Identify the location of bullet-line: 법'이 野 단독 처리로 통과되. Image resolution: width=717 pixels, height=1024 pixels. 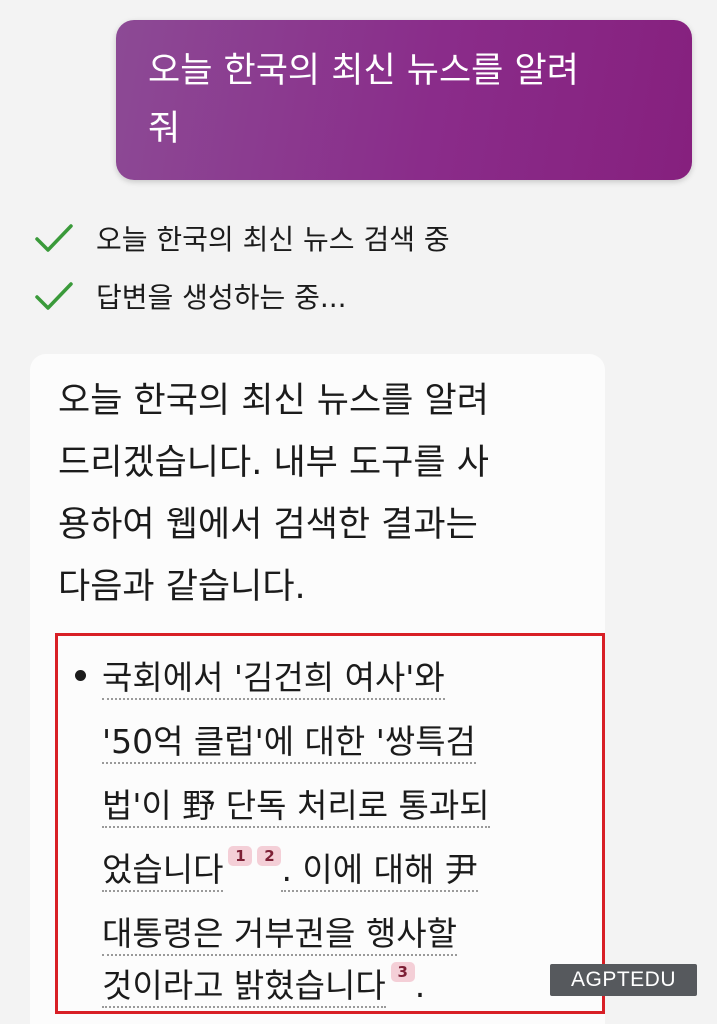
(296, 806).